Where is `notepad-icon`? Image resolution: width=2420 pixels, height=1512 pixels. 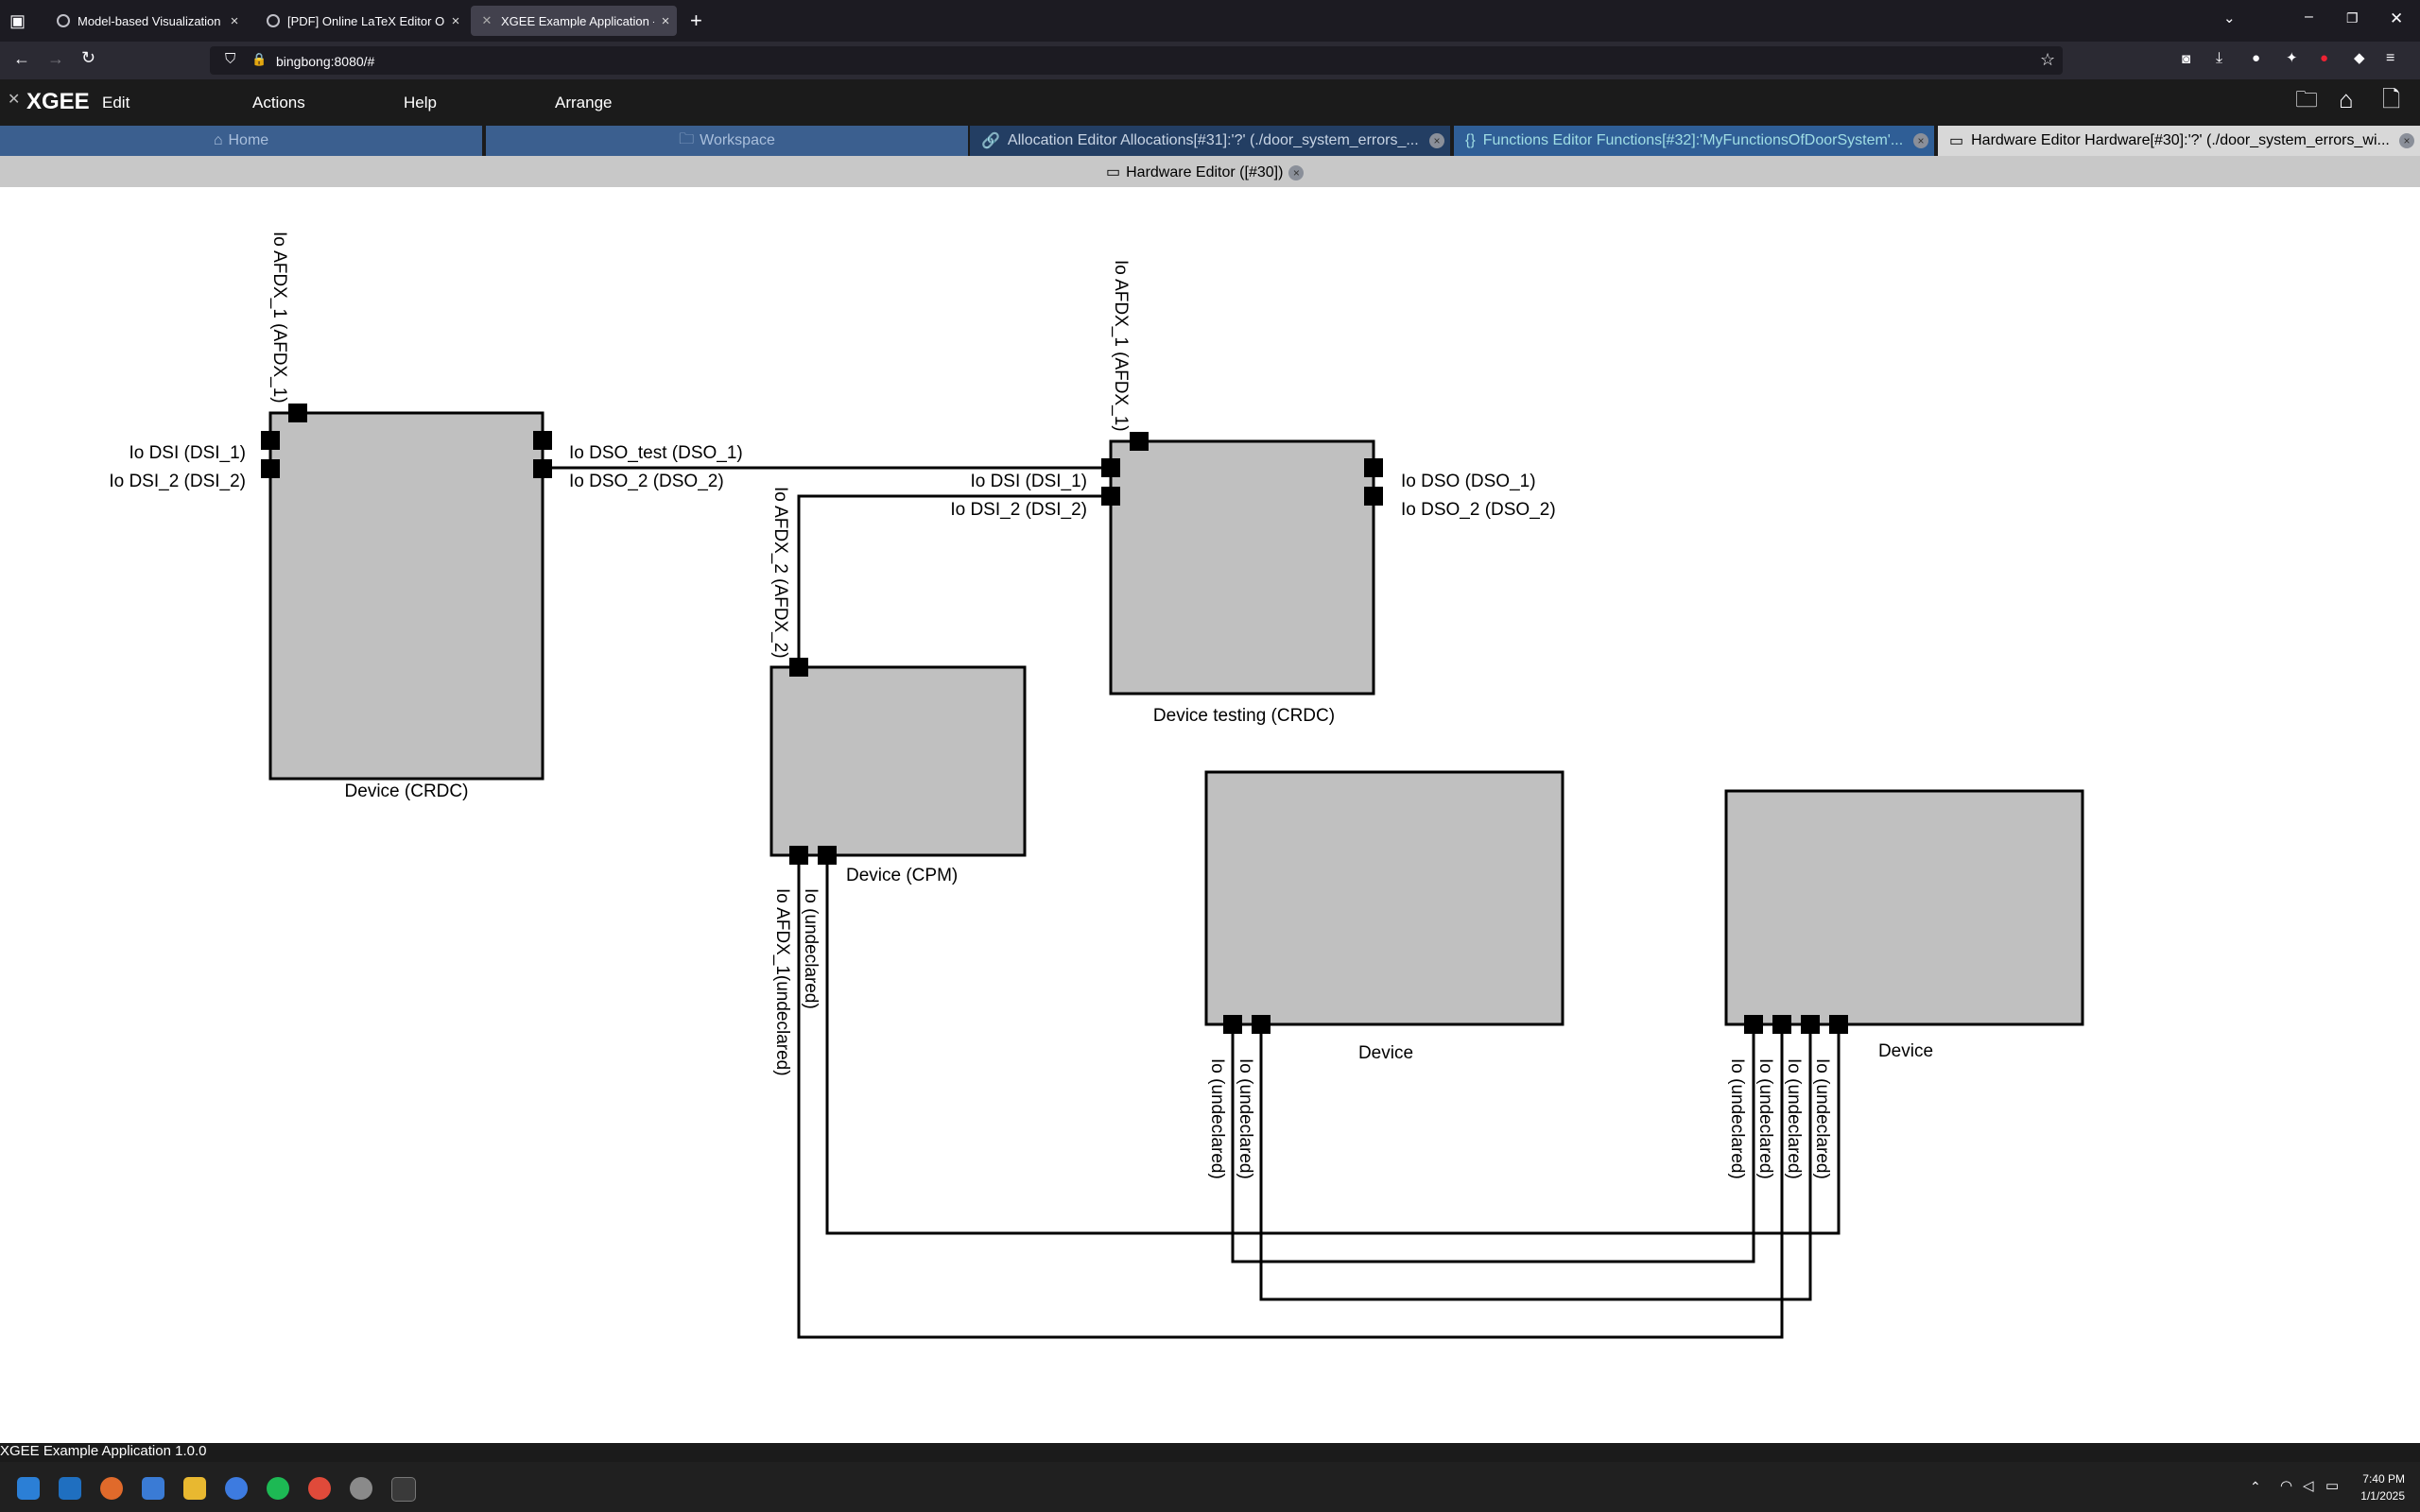
notepad-icon is located at coordinates (153, 1488).